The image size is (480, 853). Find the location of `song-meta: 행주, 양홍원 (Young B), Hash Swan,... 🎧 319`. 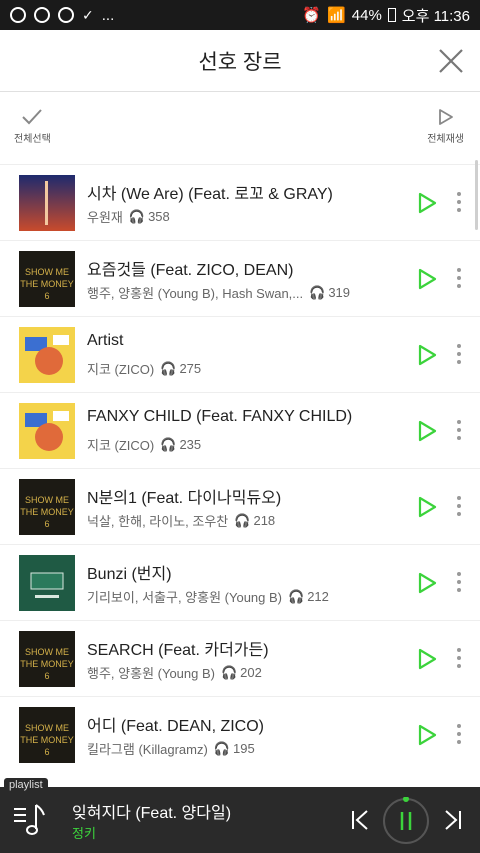

song-meta: 행주, 양홍원 (Young B), Hash Swan,... 🎧 319 is located at coordinates (247, 292).